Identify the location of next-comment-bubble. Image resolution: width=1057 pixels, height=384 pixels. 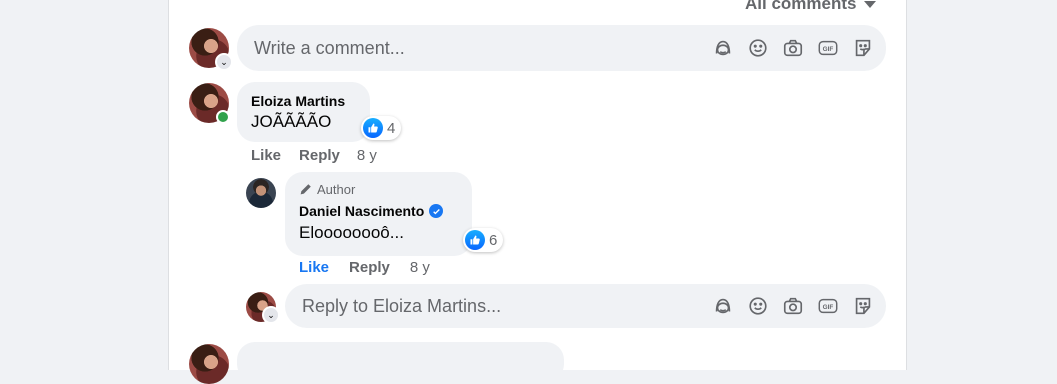
(400, 362).